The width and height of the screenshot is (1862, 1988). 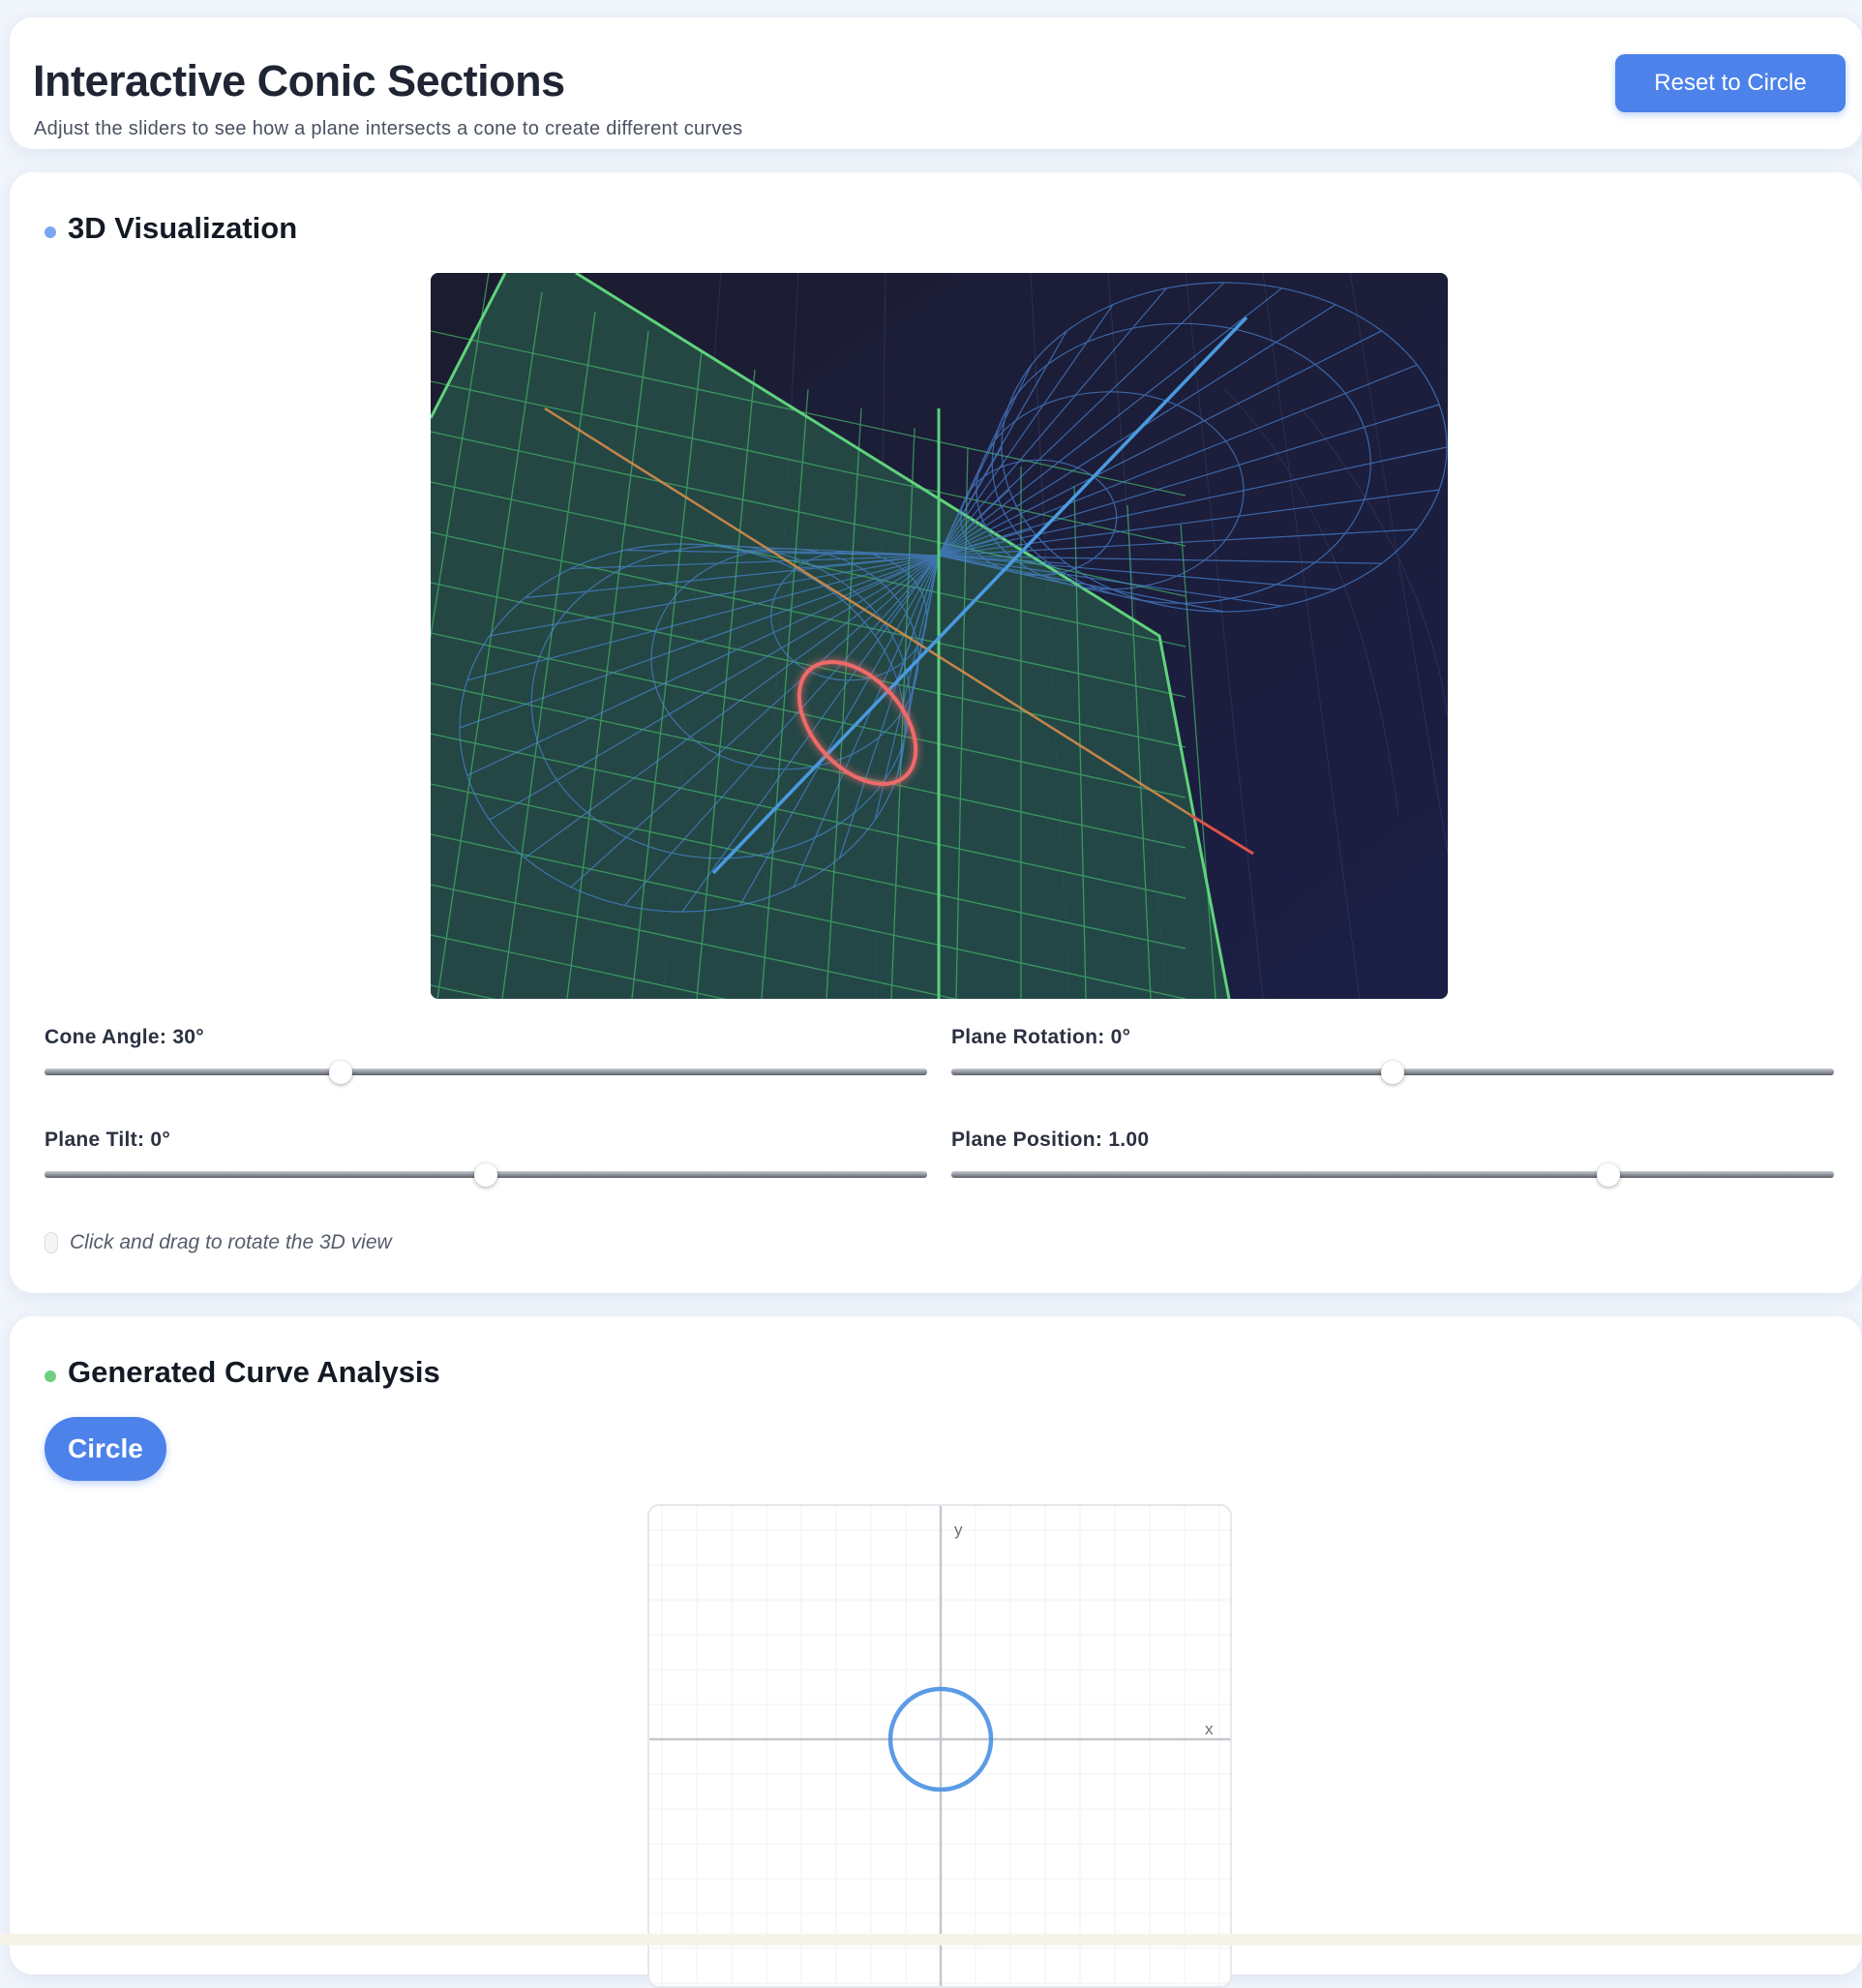 What do you see at coordinates (299, 80) in the screenshot?
I see `page-title: Interactive Conic Sections` at bounding box center [299, 80].